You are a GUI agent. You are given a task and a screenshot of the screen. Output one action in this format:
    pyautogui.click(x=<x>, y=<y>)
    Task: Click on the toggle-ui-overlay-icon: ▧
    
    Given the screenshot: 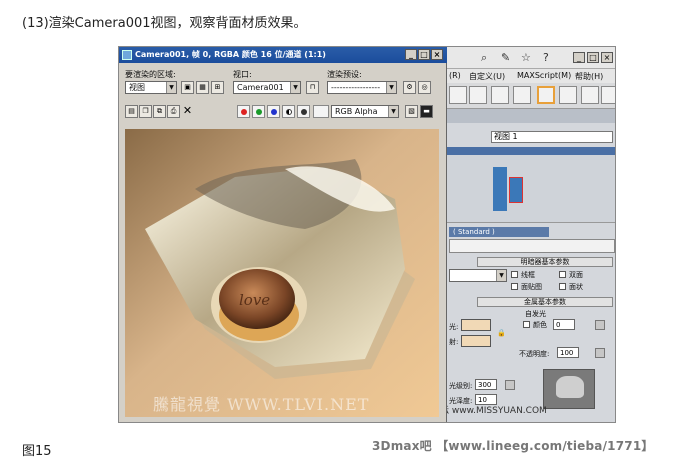 What is the action you would take?
    pyautogui.click(x=411, y=111)
    